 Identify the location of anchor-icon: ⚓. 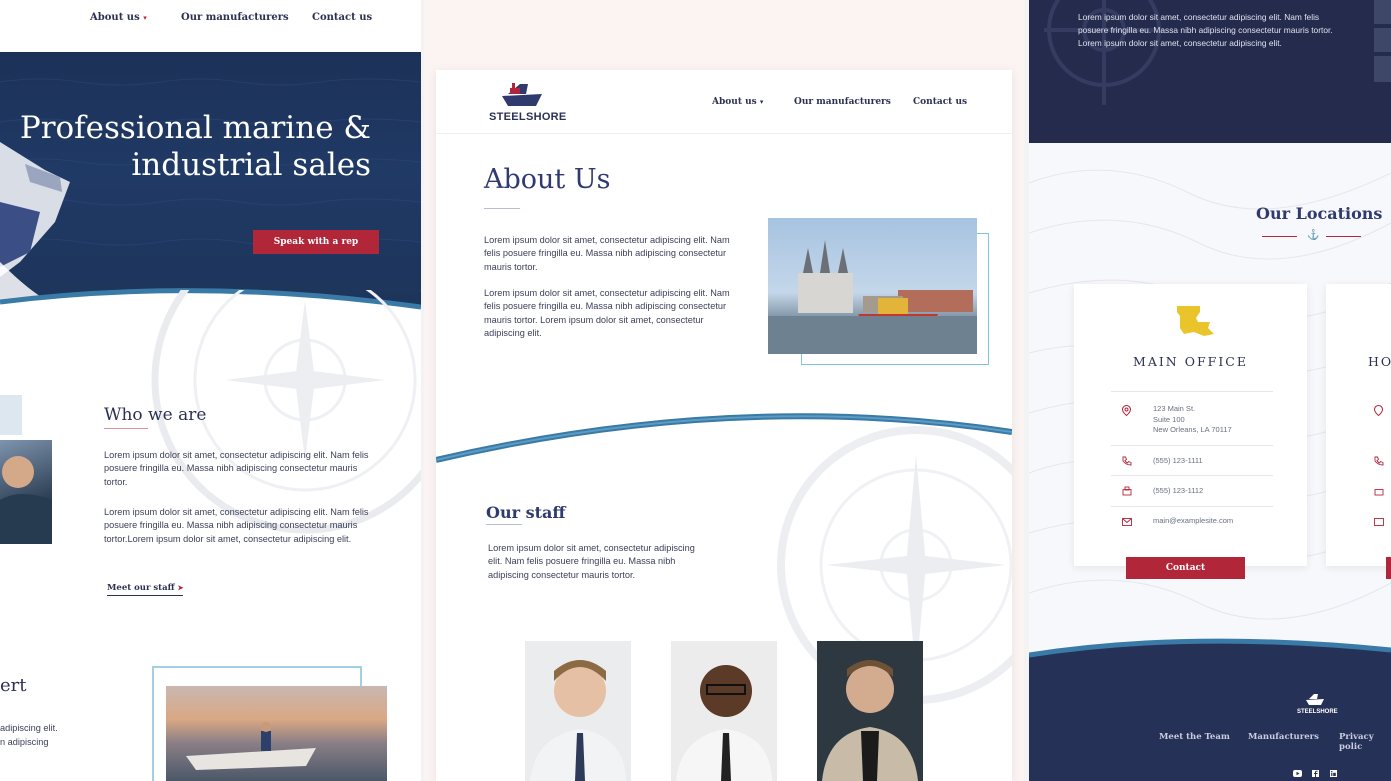
(1313, 235).